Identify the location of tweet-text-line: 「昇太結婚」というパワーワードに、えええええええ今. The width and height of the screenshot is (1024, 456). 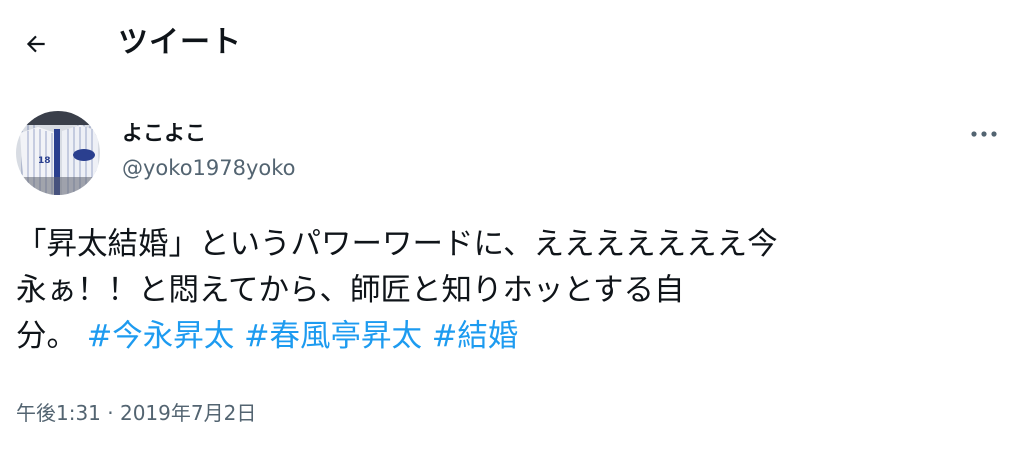
(397, 244).